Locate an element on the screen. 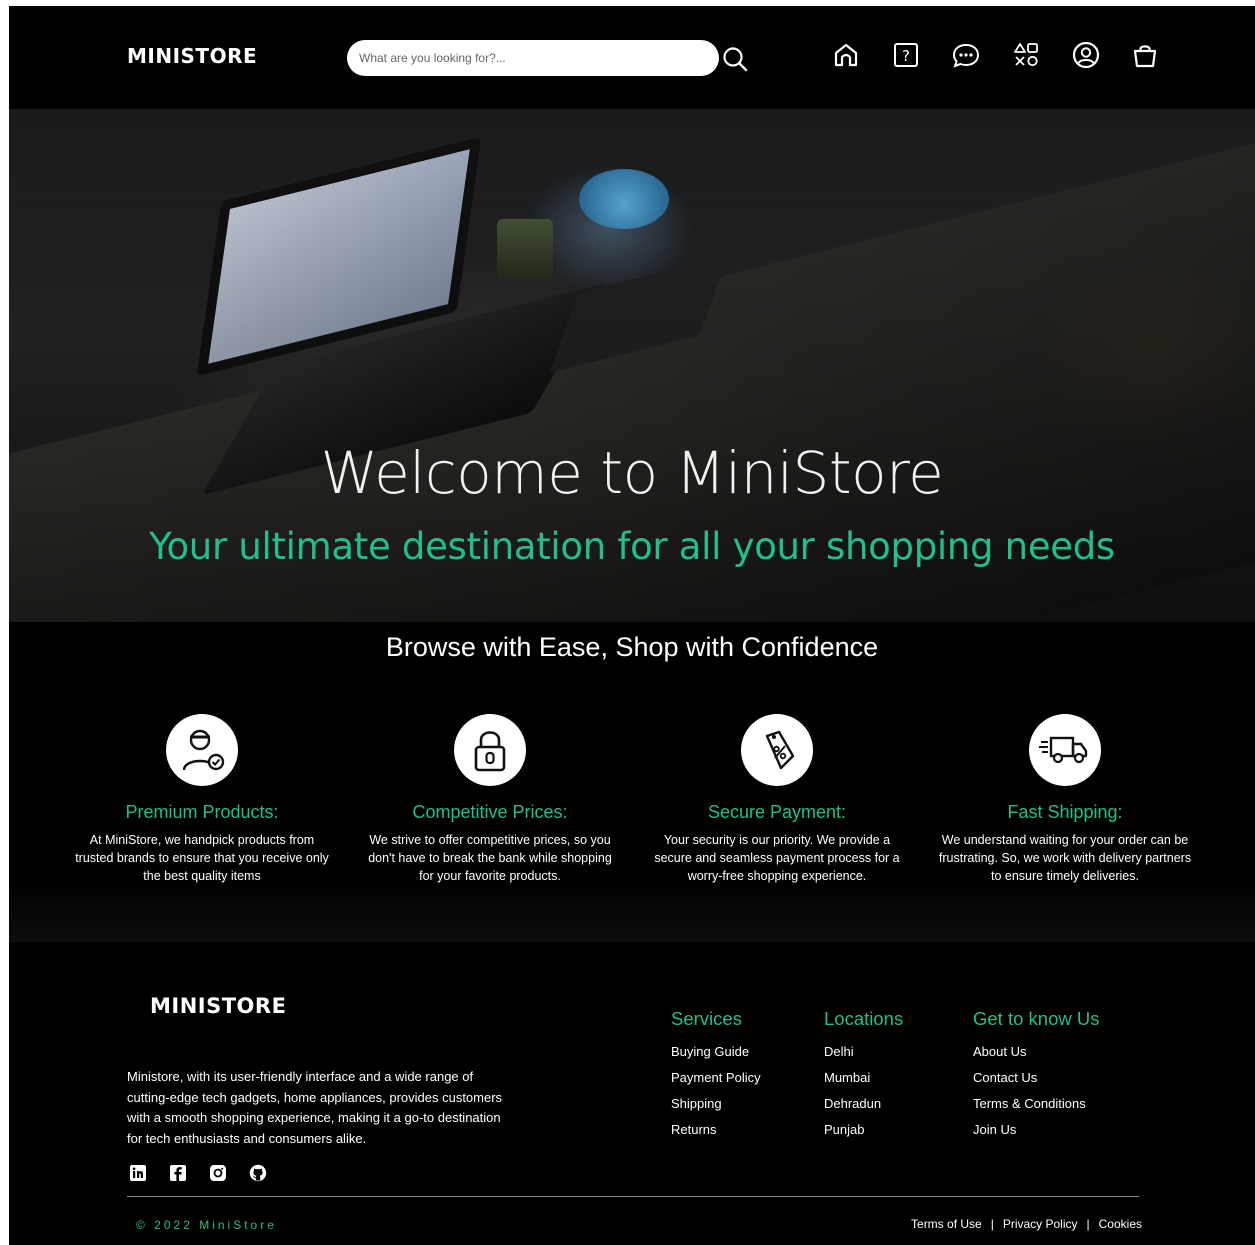 This screenshot has width=1255, height=1245. cart-icon is located at coordinates (1145, 55).